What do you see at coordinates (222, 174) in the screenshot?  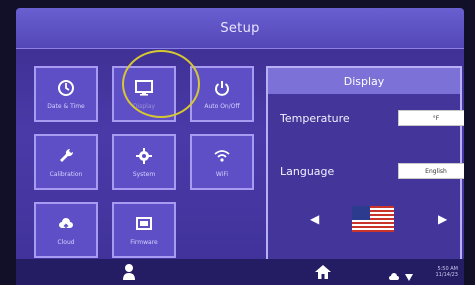 I see `tile-label: WiFi` at bounding box center [222, 174].